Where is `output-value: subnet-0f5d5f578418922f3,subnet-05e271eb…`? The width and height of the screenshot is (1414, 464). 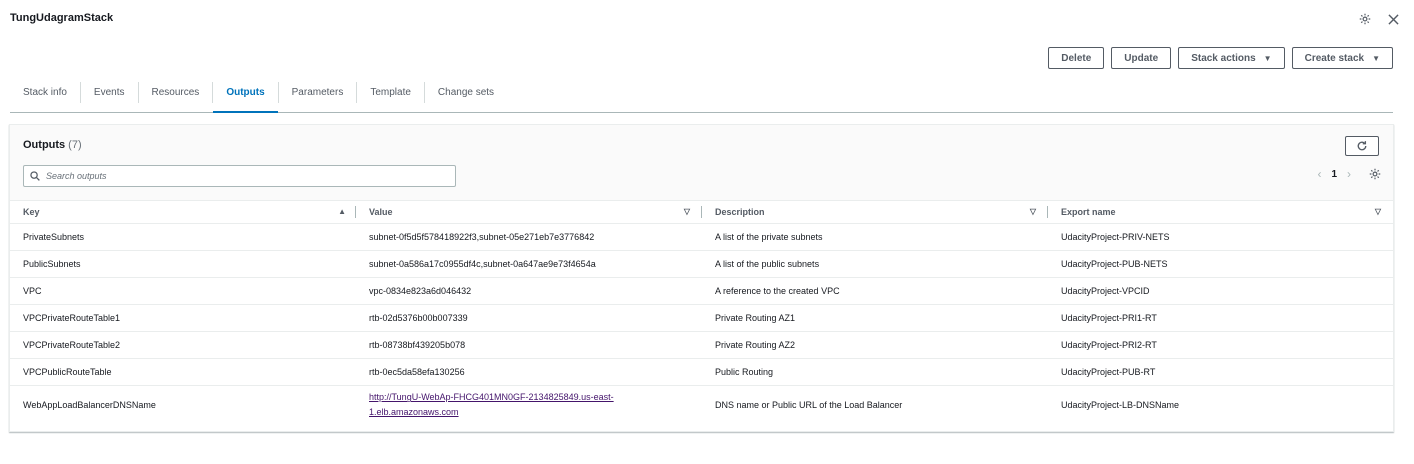 output-value: subnet-0f5d5f578418922f3,subnet-05e271eb… is located at coordinates (529, 237).